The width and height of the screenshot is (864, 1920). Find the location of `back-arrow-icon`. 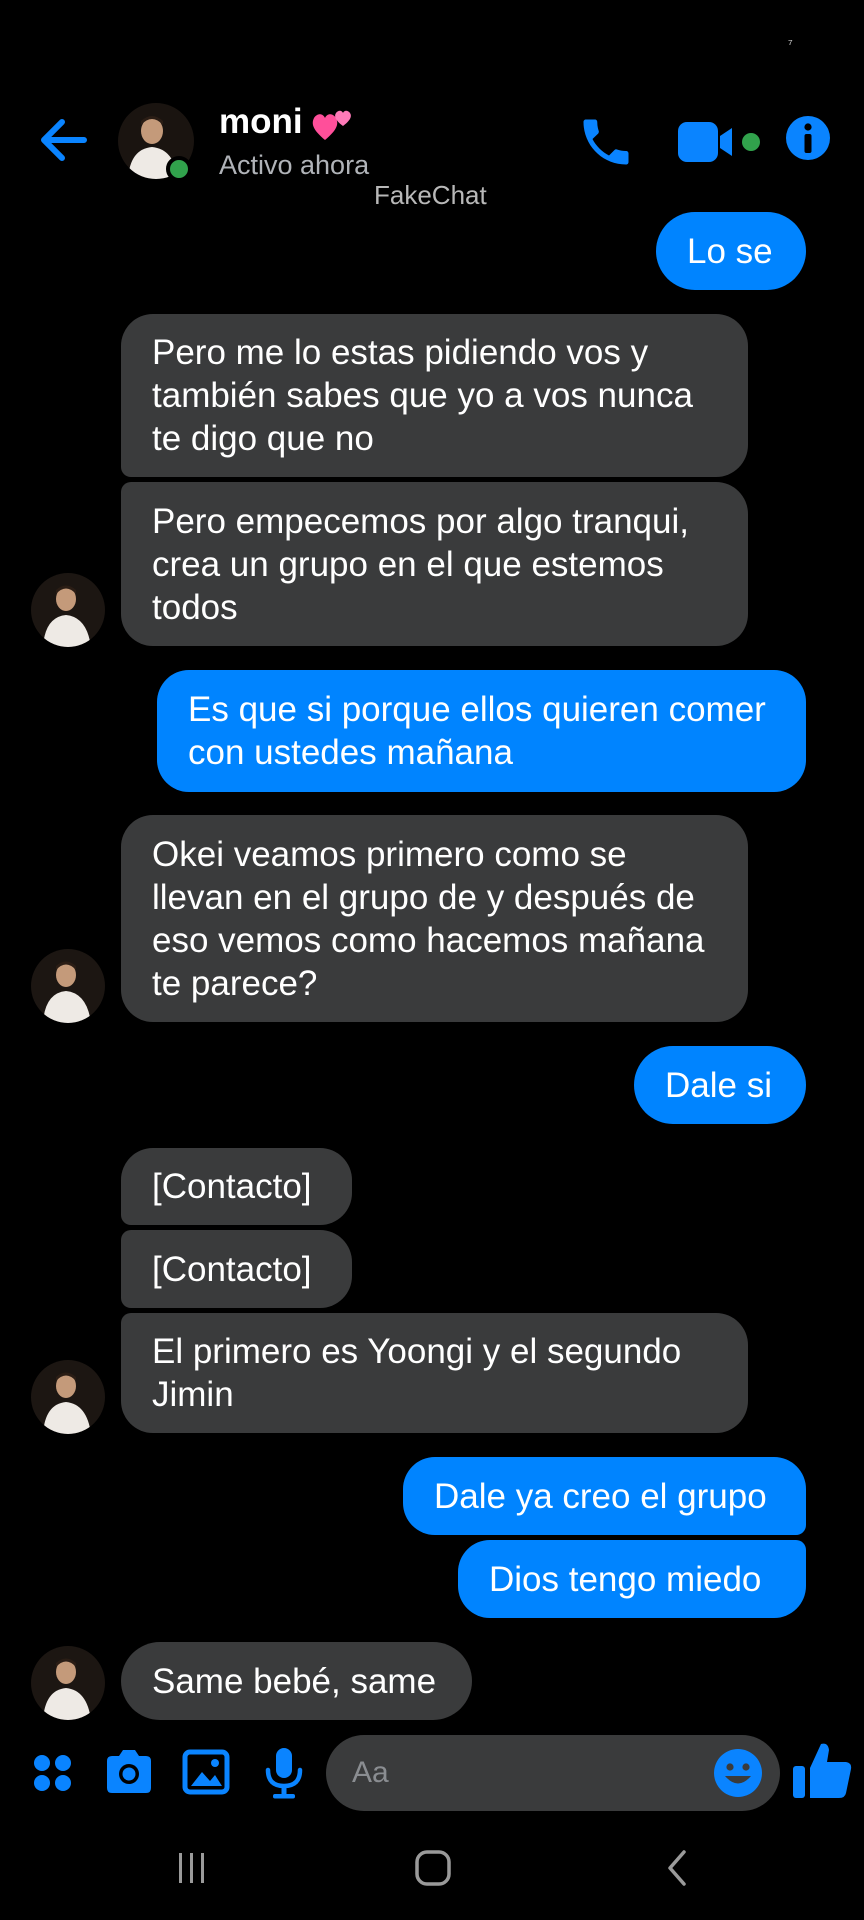

back-arrow-icon is located at coordinates (64, 140).